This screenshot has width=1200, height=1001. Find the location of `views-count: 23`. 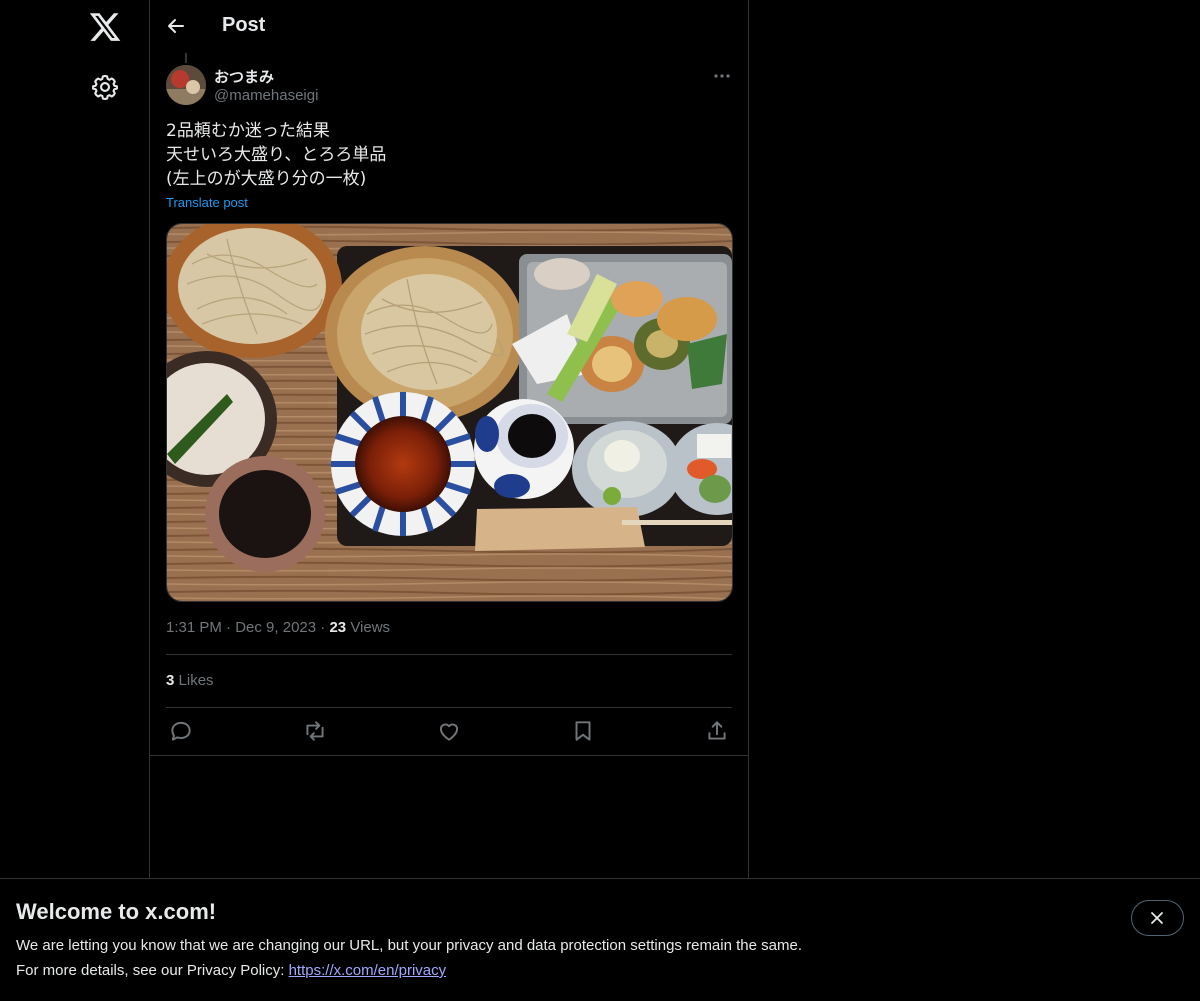

views-count: 23 is located at coordinates (338, 627).